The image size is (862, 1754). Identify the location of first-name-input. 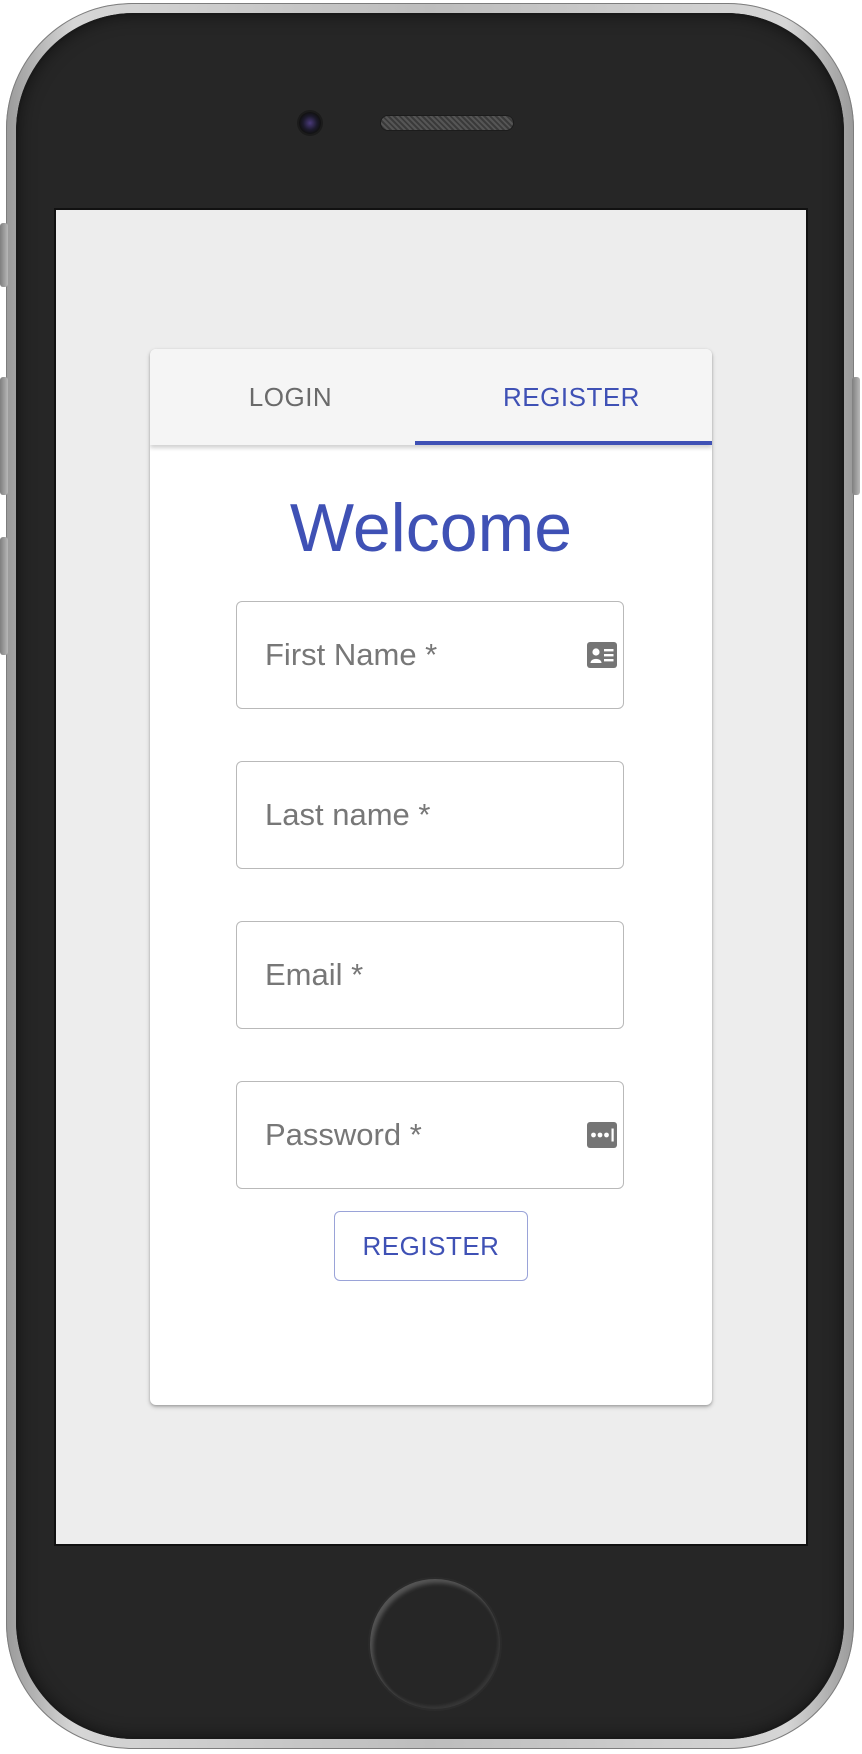
(415, 655).